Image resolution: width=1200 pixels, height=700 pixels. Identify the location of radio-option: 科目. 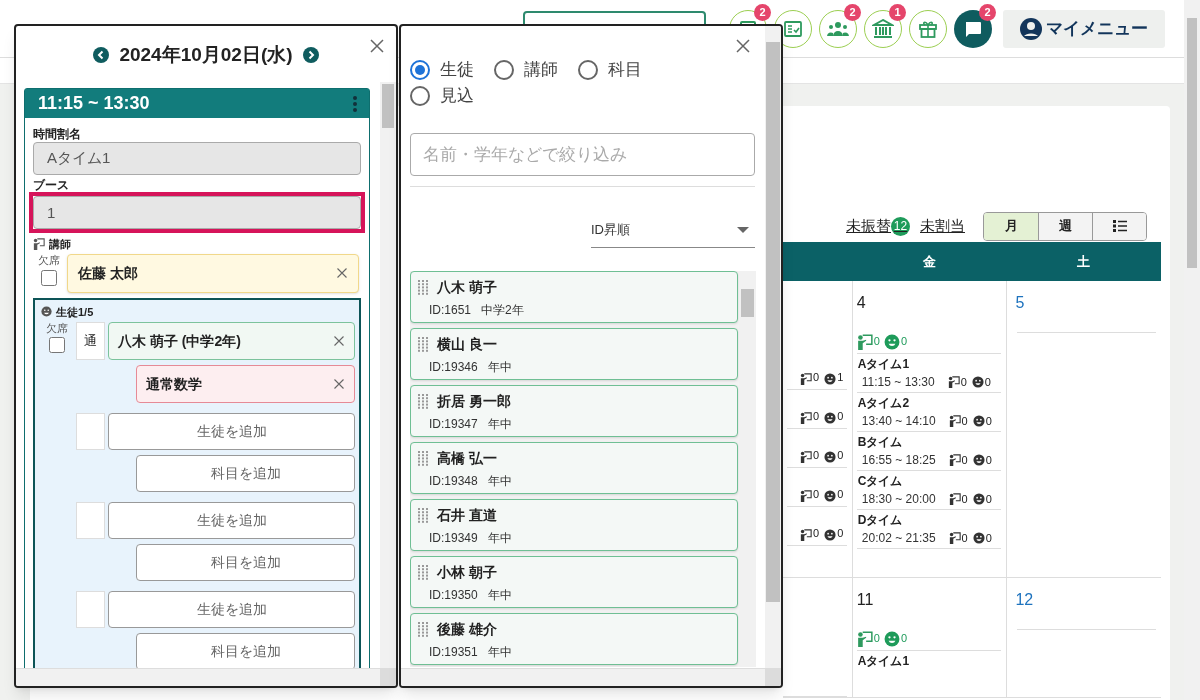
(614, 70).